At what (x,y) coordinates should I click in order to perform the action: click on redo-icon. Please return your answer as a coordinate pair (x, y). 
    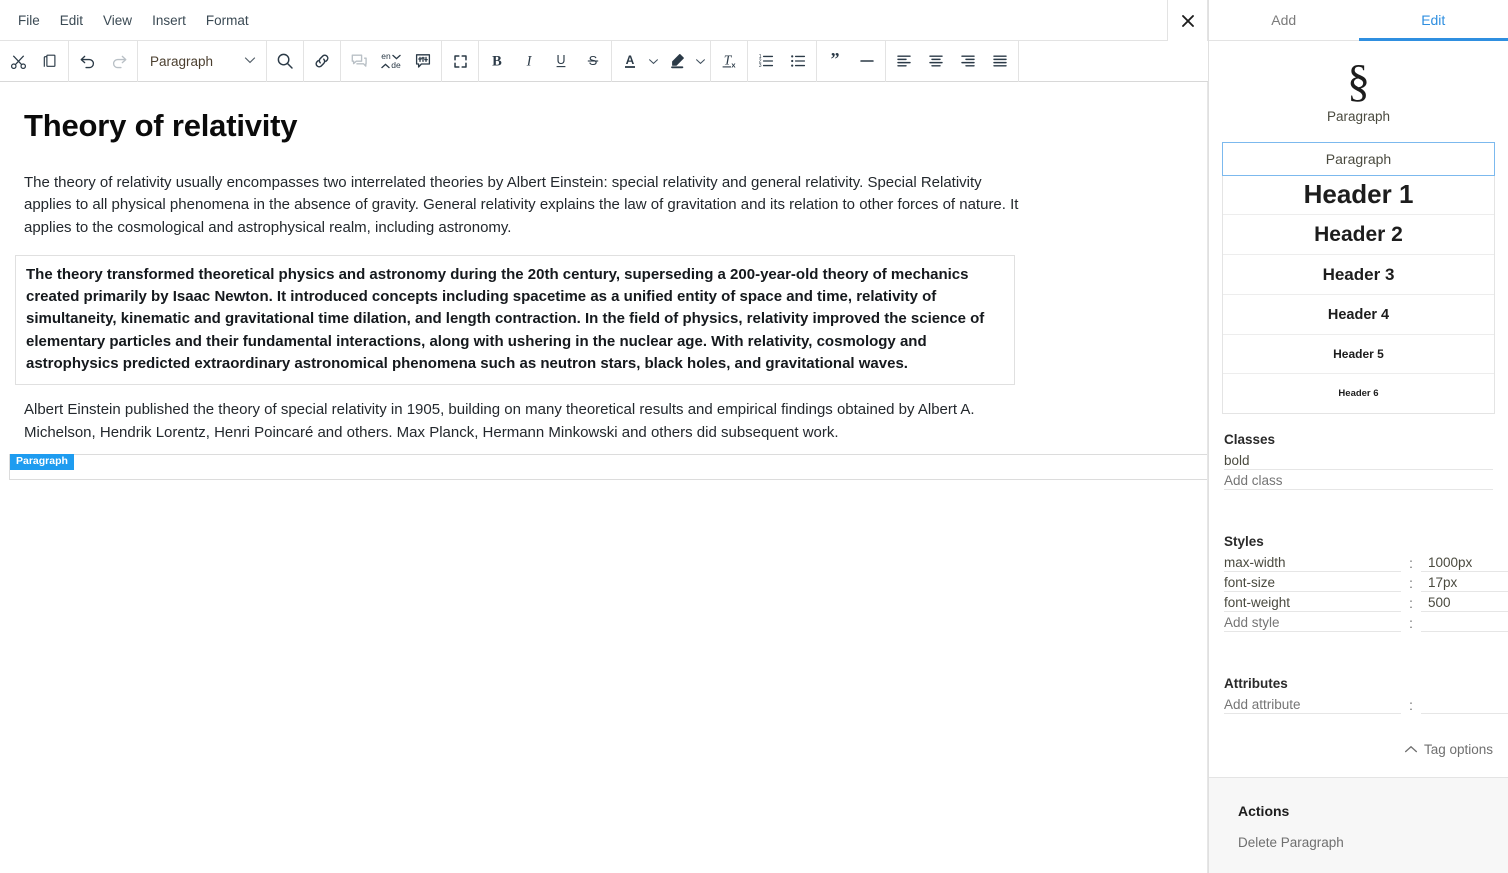
    Looking at the image, I should click on (119, 61).